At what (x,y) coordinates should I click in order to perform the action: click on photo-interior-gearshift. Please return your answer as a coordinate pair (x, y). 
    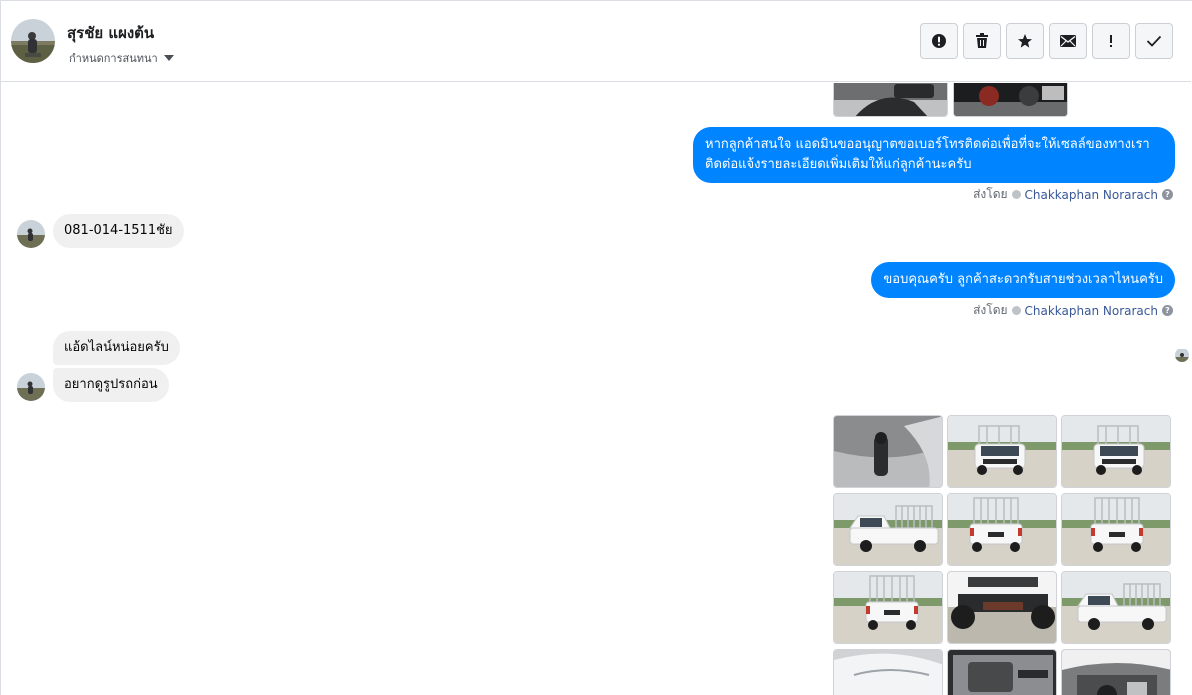
    Looking at the image, I should click on (888, 451).